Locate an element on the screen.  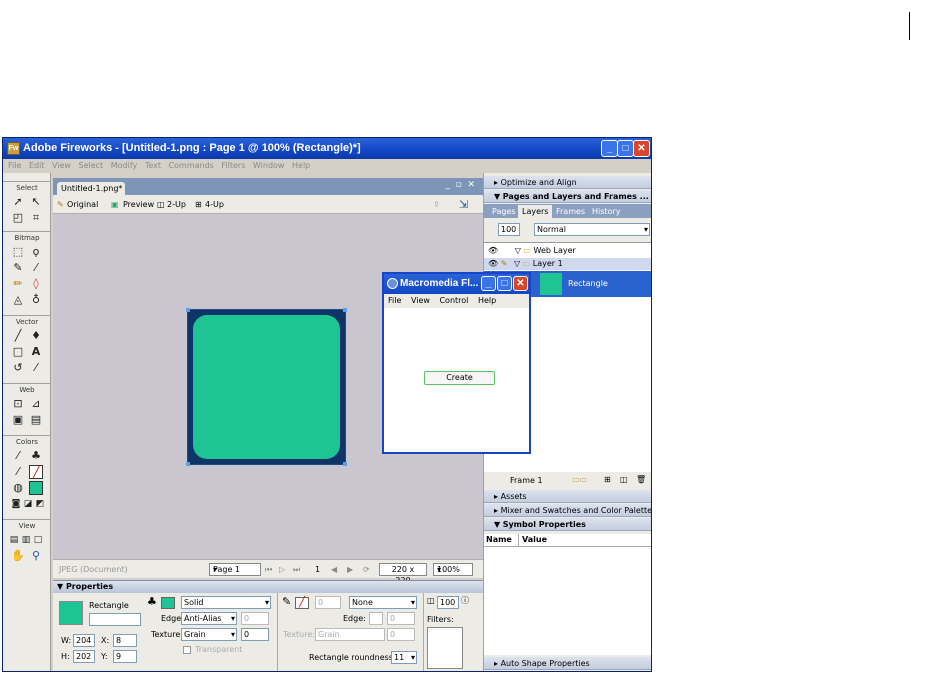
expand-icon: ▽ is located at coordinates (518, 250).